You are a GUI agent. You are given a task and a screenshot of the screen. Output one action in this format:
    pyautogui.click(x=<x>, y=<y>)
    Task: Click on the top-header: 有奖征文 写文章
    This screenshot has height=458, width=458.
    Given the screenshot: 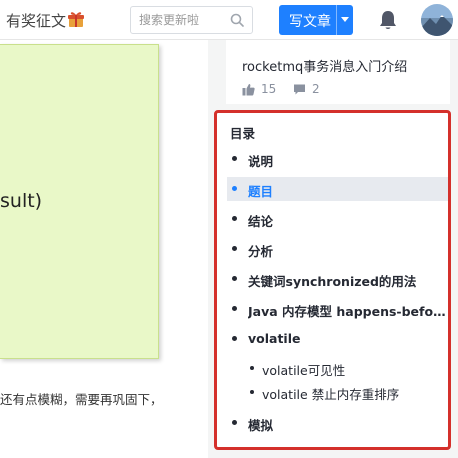 What is the action you would take?
    pyautogui.click(x=229, y=20)
    